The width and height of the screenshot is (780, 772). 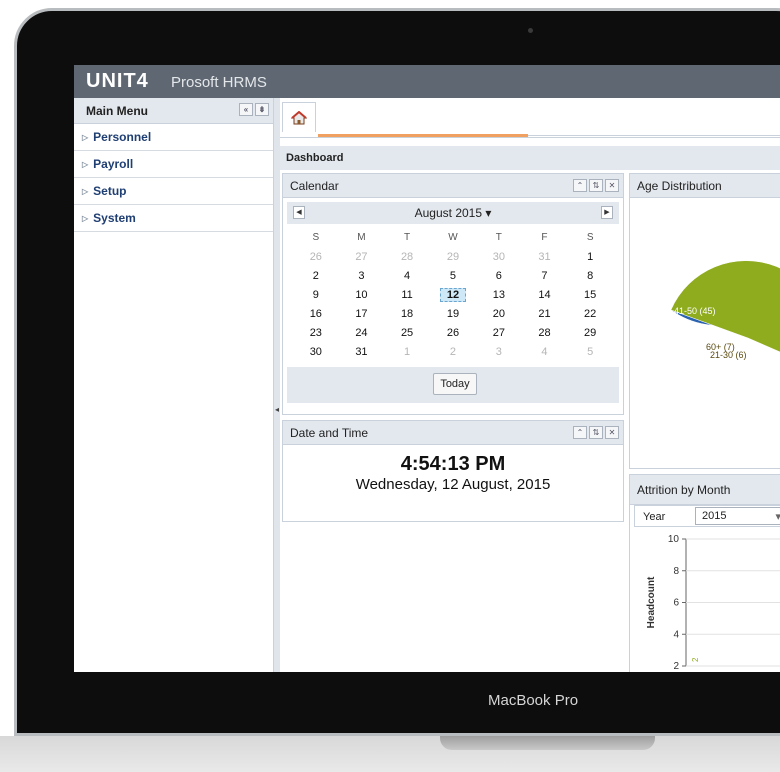 I want to click on weekday-header: T, so click(x=407, y=237).